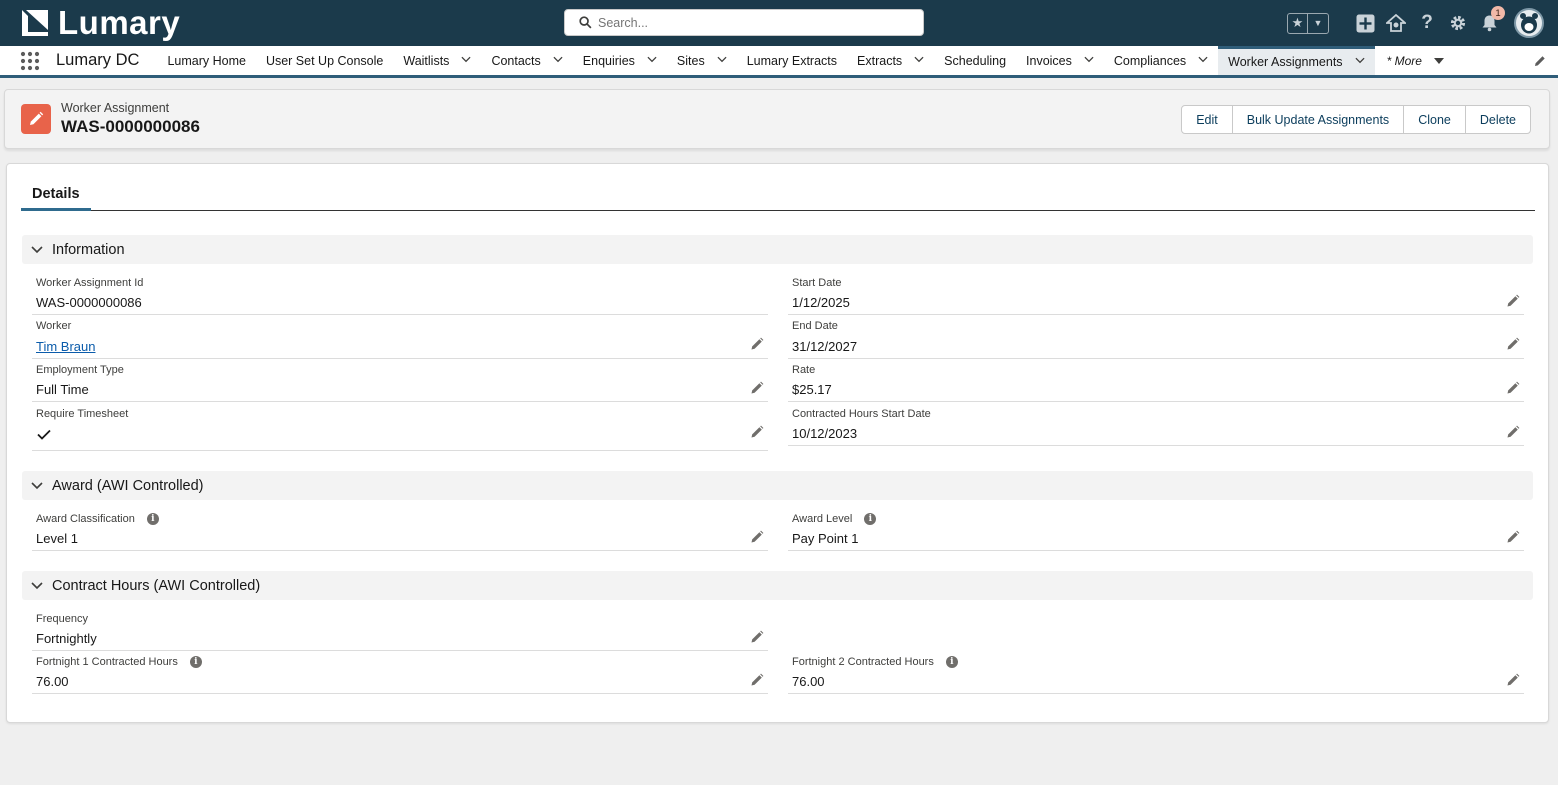 The width and height of the screenshot is (1558, 785). What do you see at coordinates (777, 485) in the screenshot?
I see `section-award-header: Award (AWI Controlled)` at bounding box center [777, 485].